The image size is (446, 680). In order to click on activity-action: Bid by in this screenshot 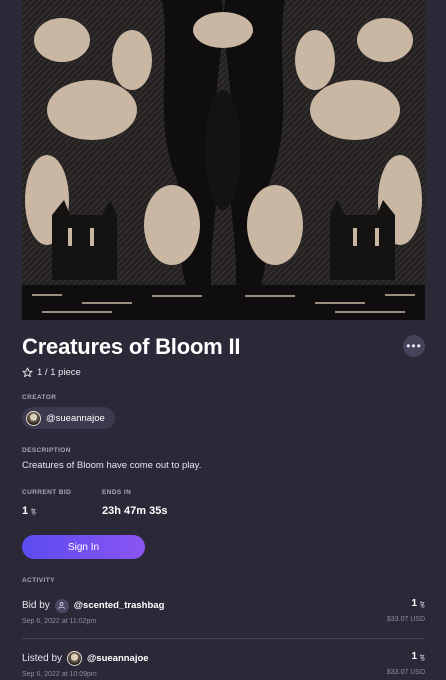, I will do `click(36, 605)`.